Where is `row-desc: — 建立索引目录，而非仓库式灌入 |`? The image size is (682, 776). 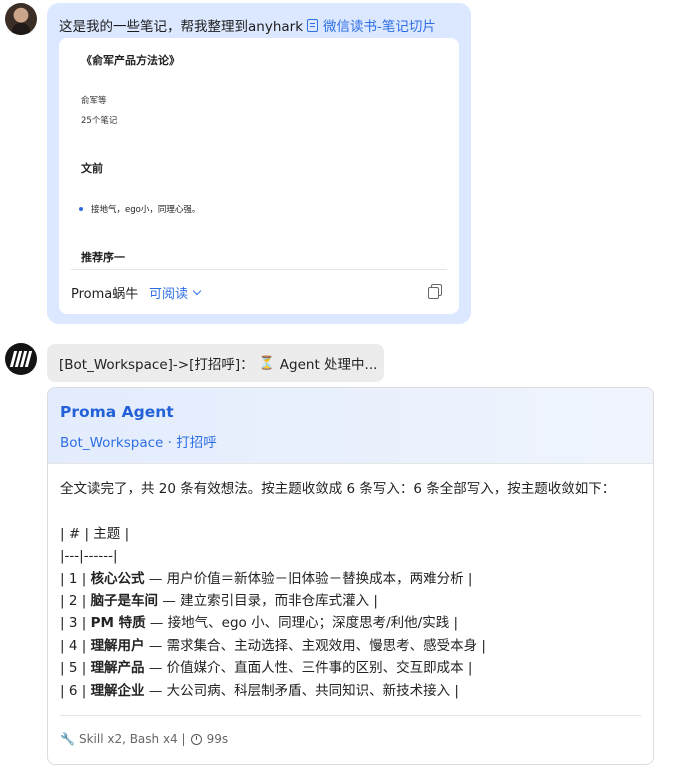
row-desc: — 建立索引目录，而非仓库式灌入 | is located at coordinates (268, 600).